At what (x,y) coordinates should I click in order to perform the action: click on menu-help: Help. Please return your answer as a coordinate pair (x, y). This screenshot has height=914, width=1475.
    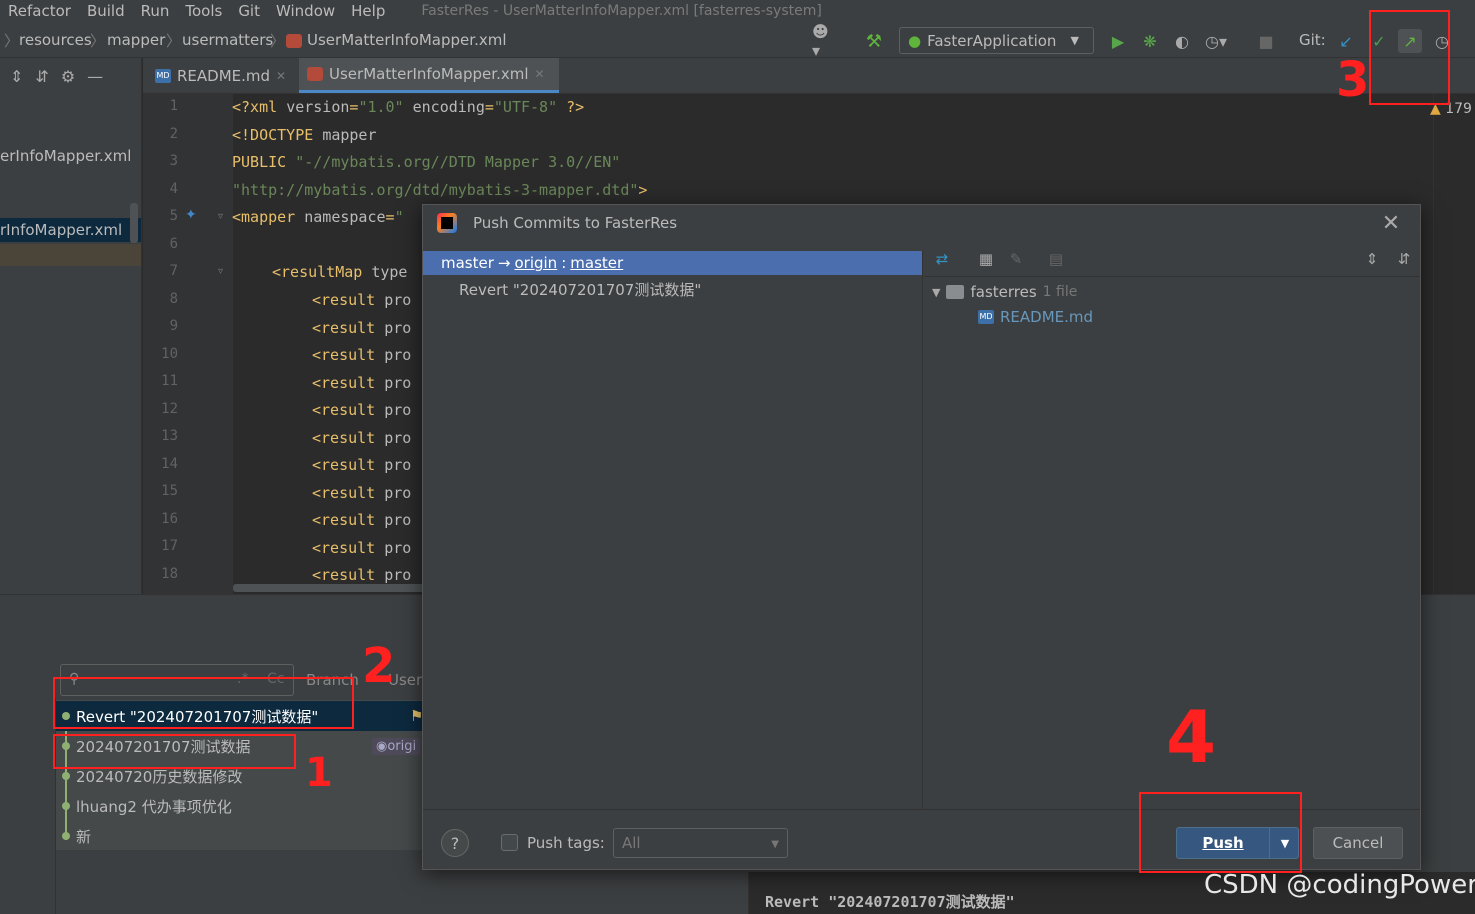
    Looking at the image, I should click on (368, 11).